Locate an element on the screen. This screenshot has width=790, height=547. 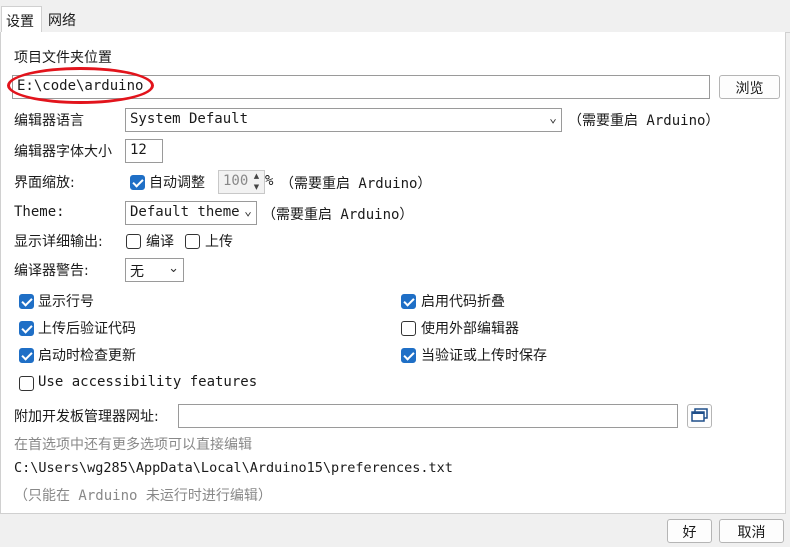
code-folding-label: 启用代码折叠 is located at coordinates (463, 302).